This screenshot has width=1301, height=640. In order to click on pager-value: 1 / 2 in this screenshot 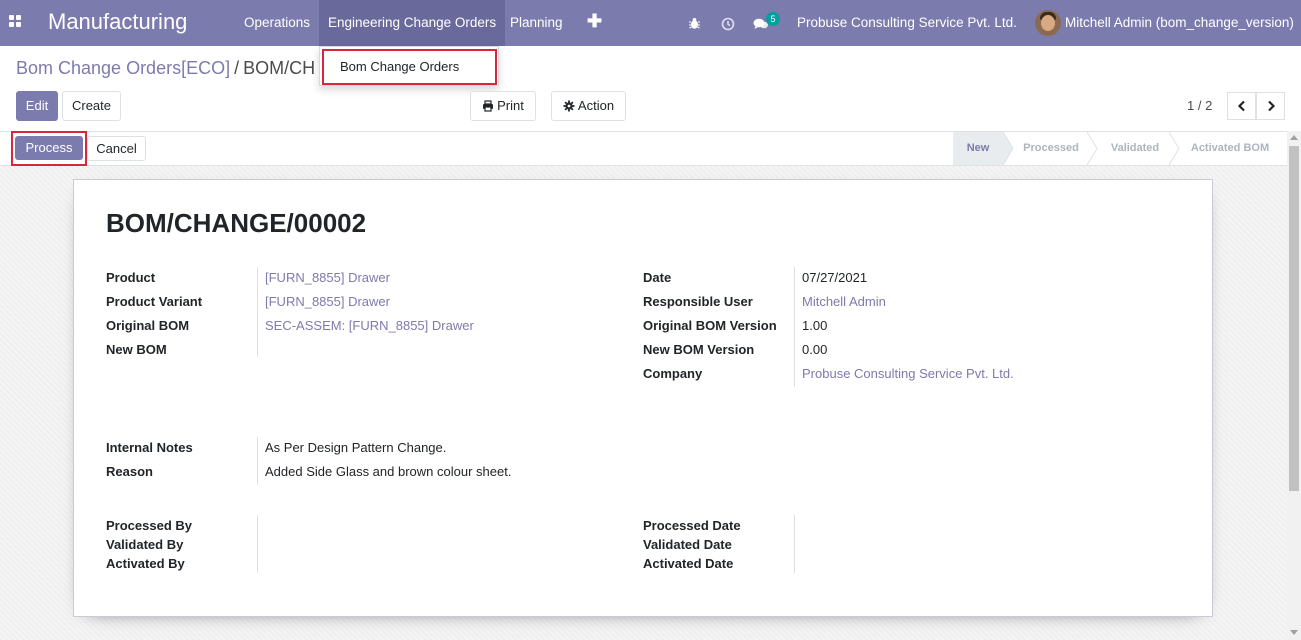, I will do `click(1199, 105)`.